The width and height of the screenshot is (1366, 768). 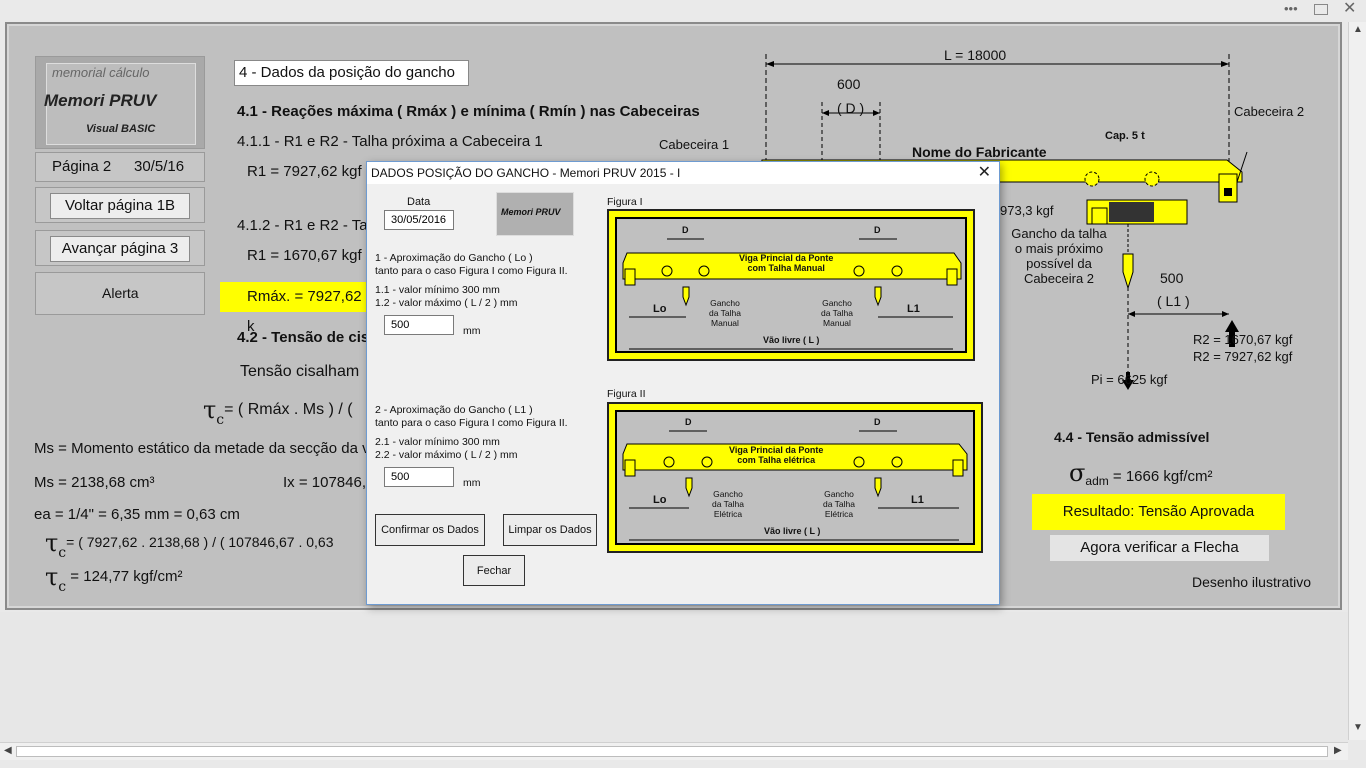 I want to click on figure-2-beam-line: com Talha elétrica, so click(x=776, y=460).